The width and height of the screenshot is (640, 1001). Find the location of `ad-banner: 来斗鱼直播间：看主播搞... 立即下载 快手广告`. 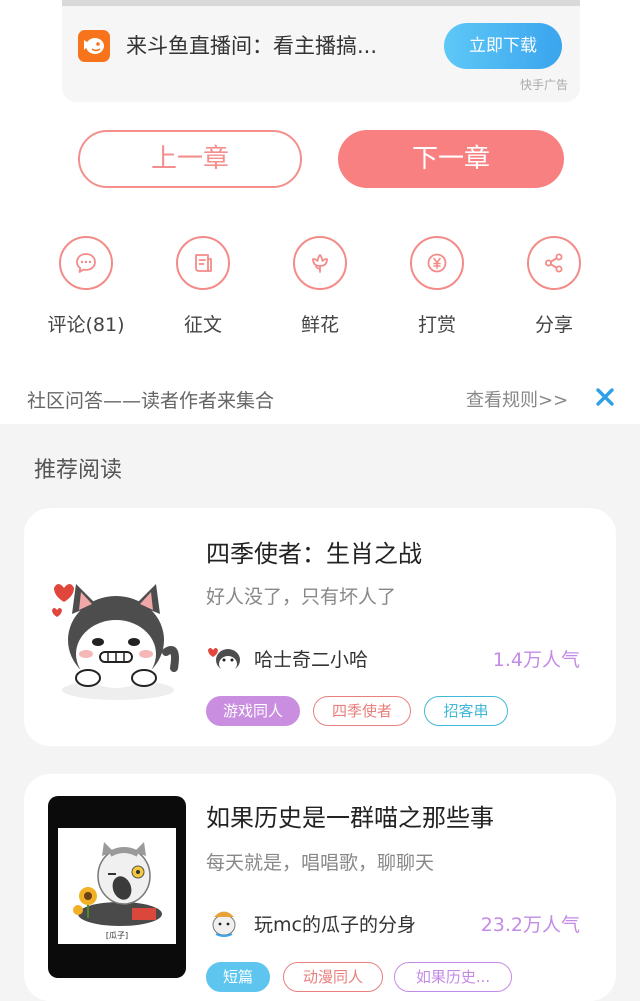

ad-banner: 来斗鱼直播间：看主播搞... 立即下载 快手广告 is located at coordinates (321, 51).